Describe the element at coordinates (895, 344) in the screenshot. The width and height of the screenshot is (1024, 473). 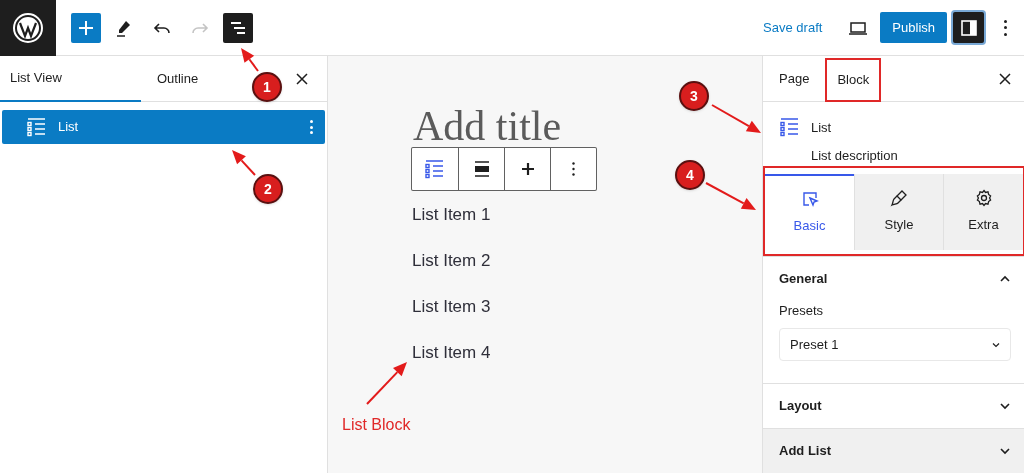
I see `preset-select: Preset 1` at that location.